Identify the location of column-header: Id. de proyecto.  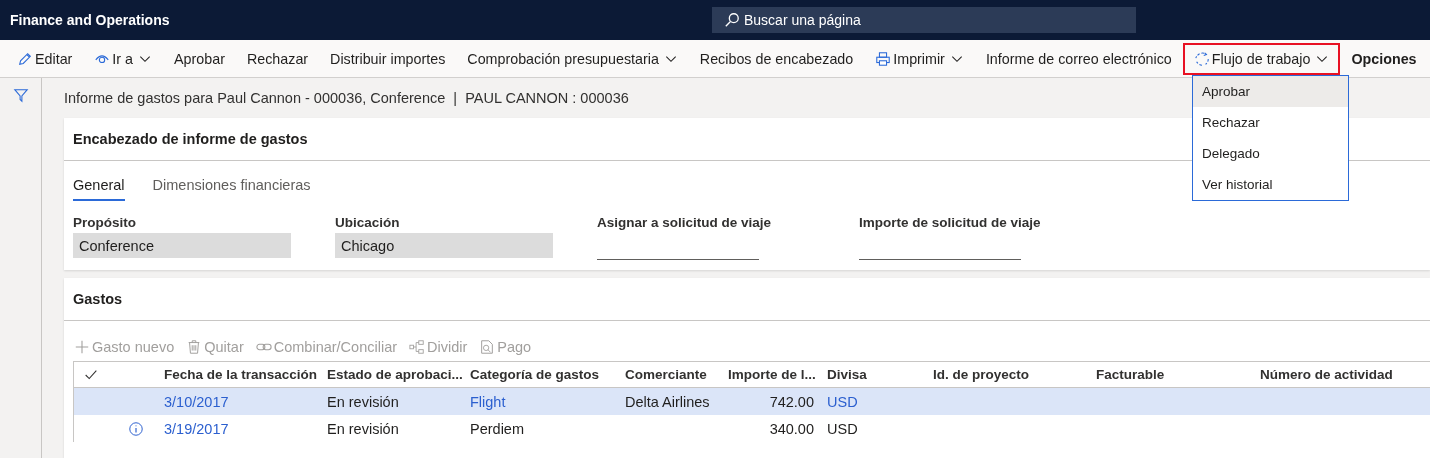
(1014, 374).